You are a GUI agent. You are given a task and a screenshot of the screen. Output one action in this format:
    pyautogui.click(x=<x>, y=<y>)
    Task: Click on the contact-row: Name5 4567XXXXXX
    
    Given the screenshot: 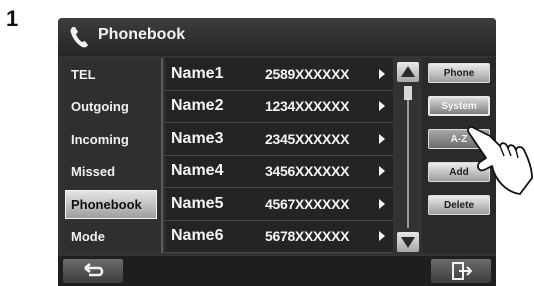 What is the action you would take?
    pyautogui.click(x=279, y=204)
    